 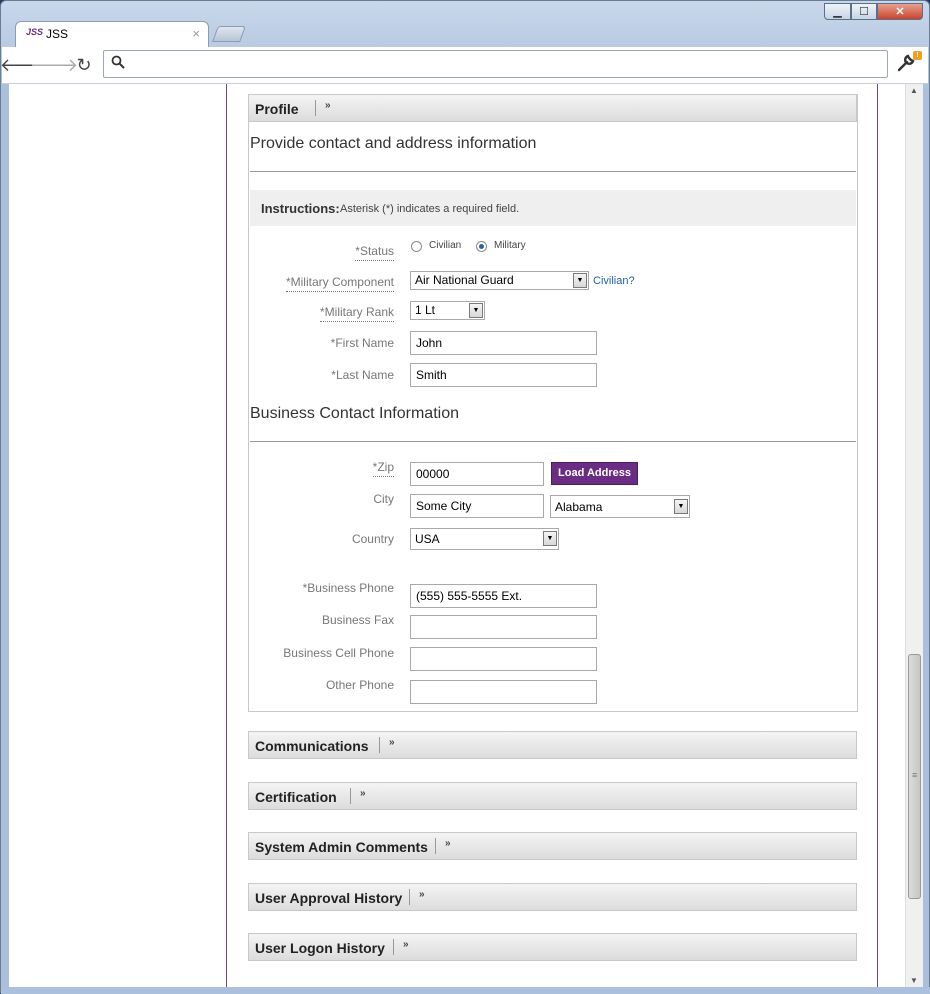 What do you see at coordinates (620, 506) in the screenshot?
I see `state-select: Alabama ▼` at bounding box center [620, 506].